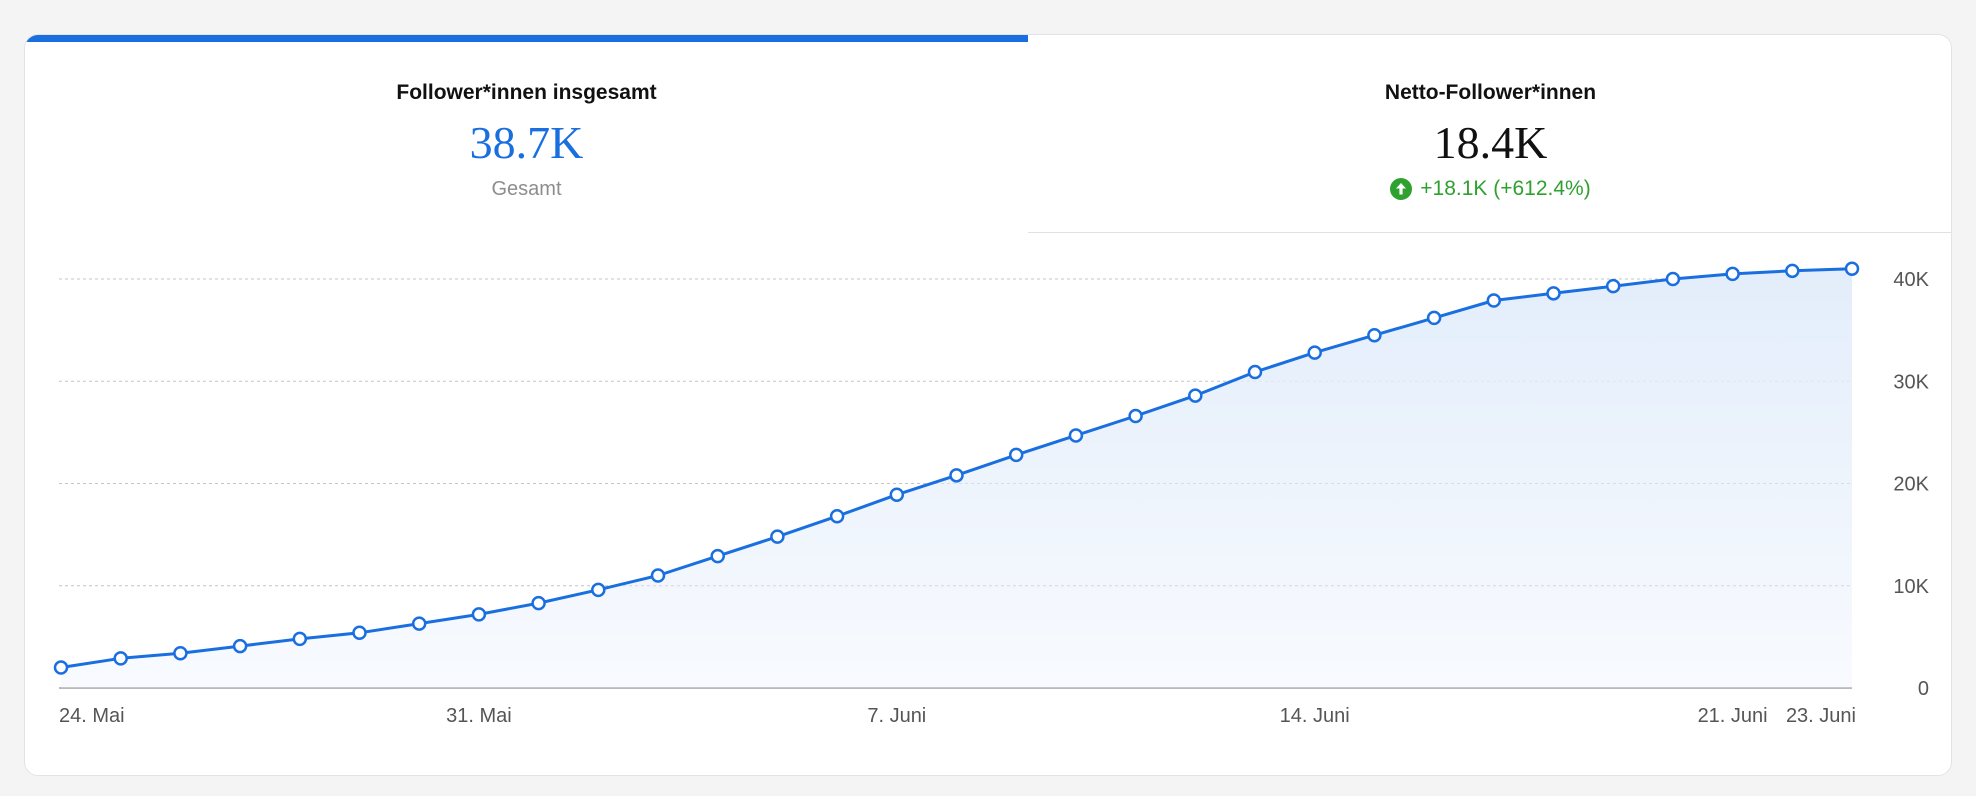  Describe the element at coordinates (1923, 689) in the screenshot. I see `y-tick-label: 0` at that location.